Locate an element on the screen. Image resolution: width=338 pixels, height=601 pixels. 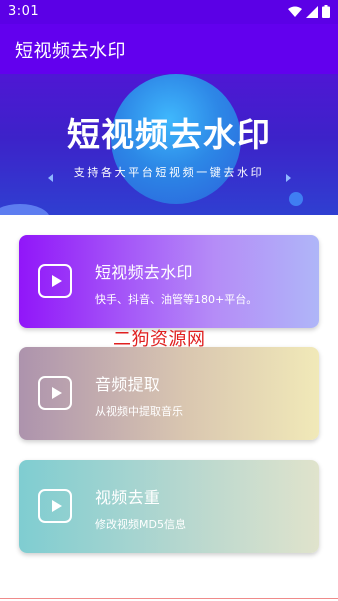
card-video-dedupe: 视频去重 修改视频MD5信息 is located at coordinates (169, 506).